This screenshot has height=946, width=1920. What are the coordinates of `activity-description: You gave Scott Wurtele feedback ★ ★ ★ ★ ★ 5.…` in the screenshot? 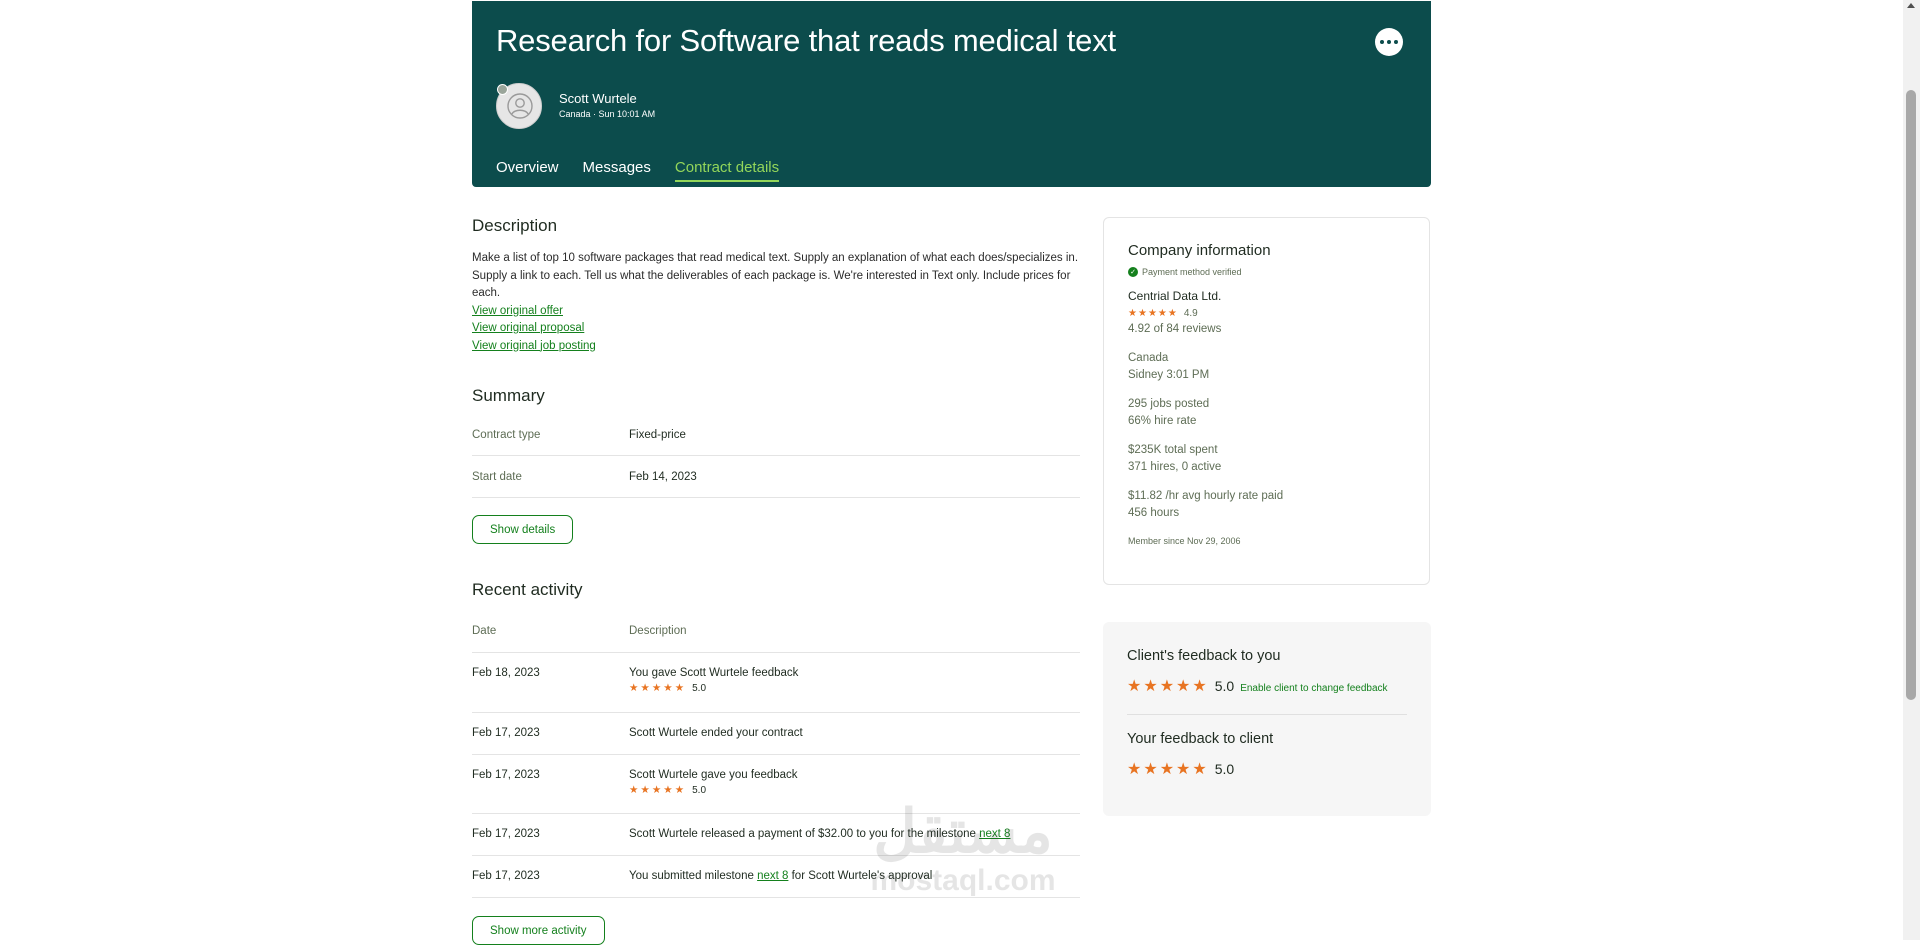 It's located at (713, 689).